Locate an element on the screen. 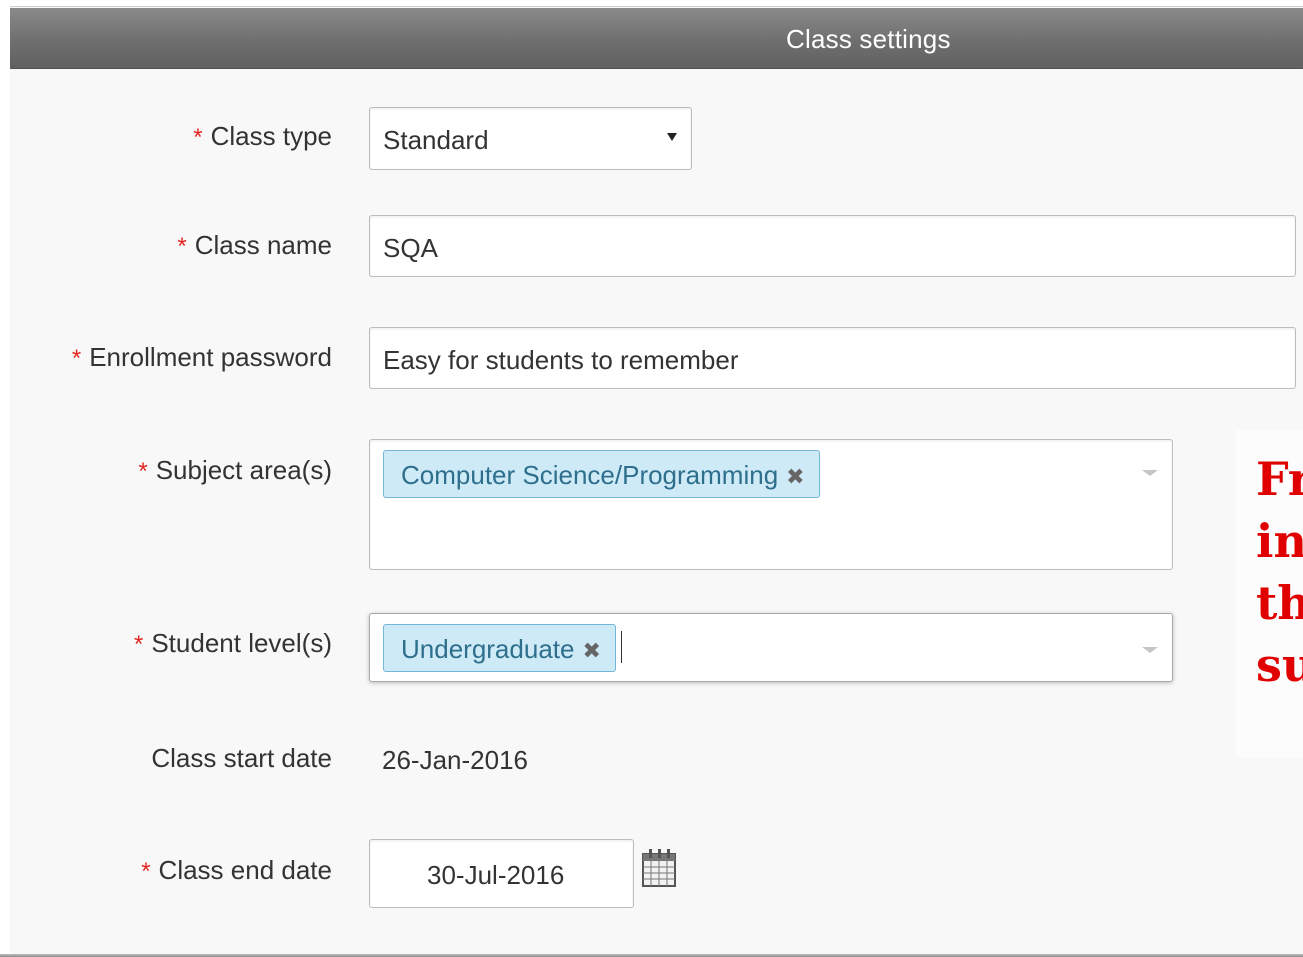  class-name-value: SQA is located at coordinates (410, 248).